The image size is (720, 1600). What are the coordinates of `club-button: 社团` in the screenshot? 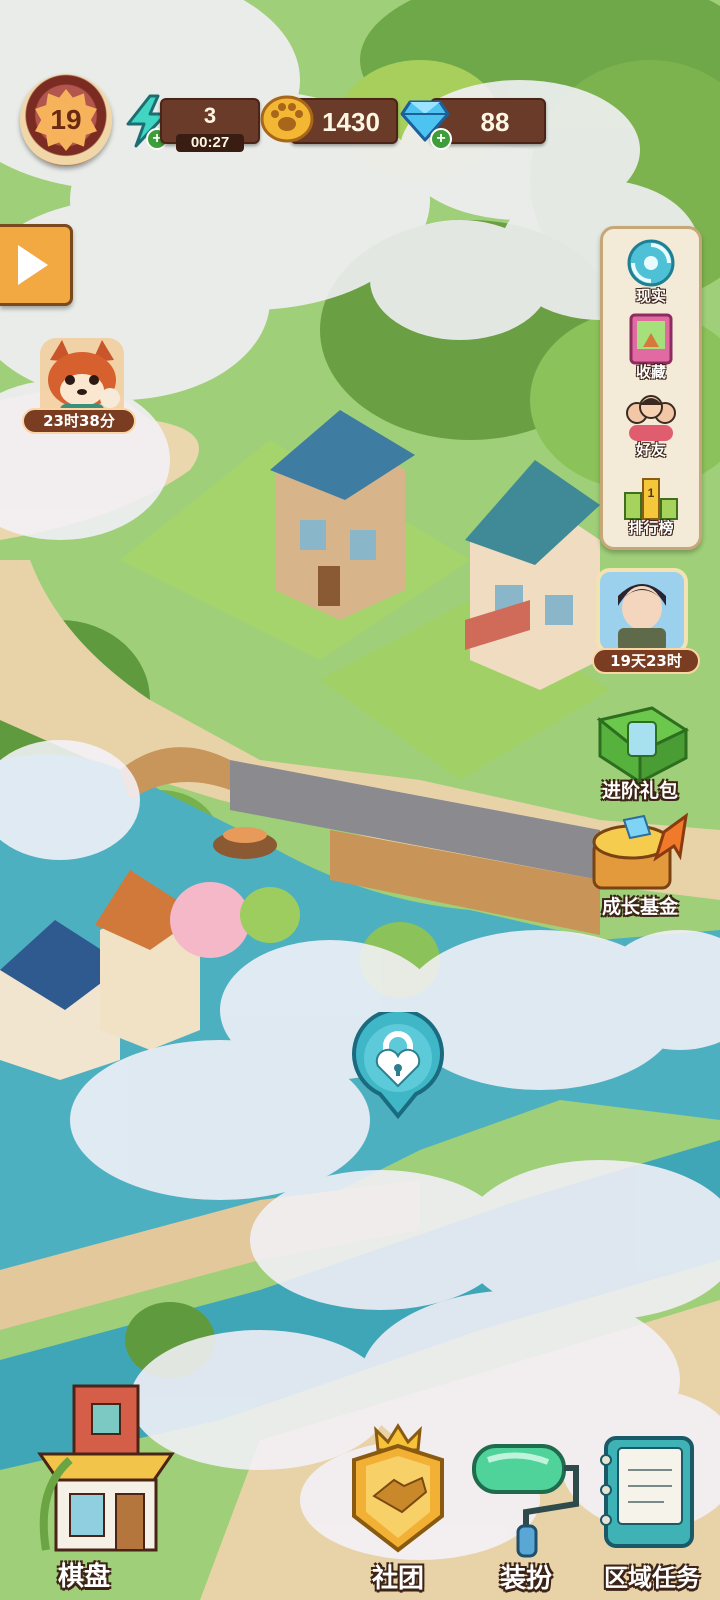 It's located at (398, 1510).